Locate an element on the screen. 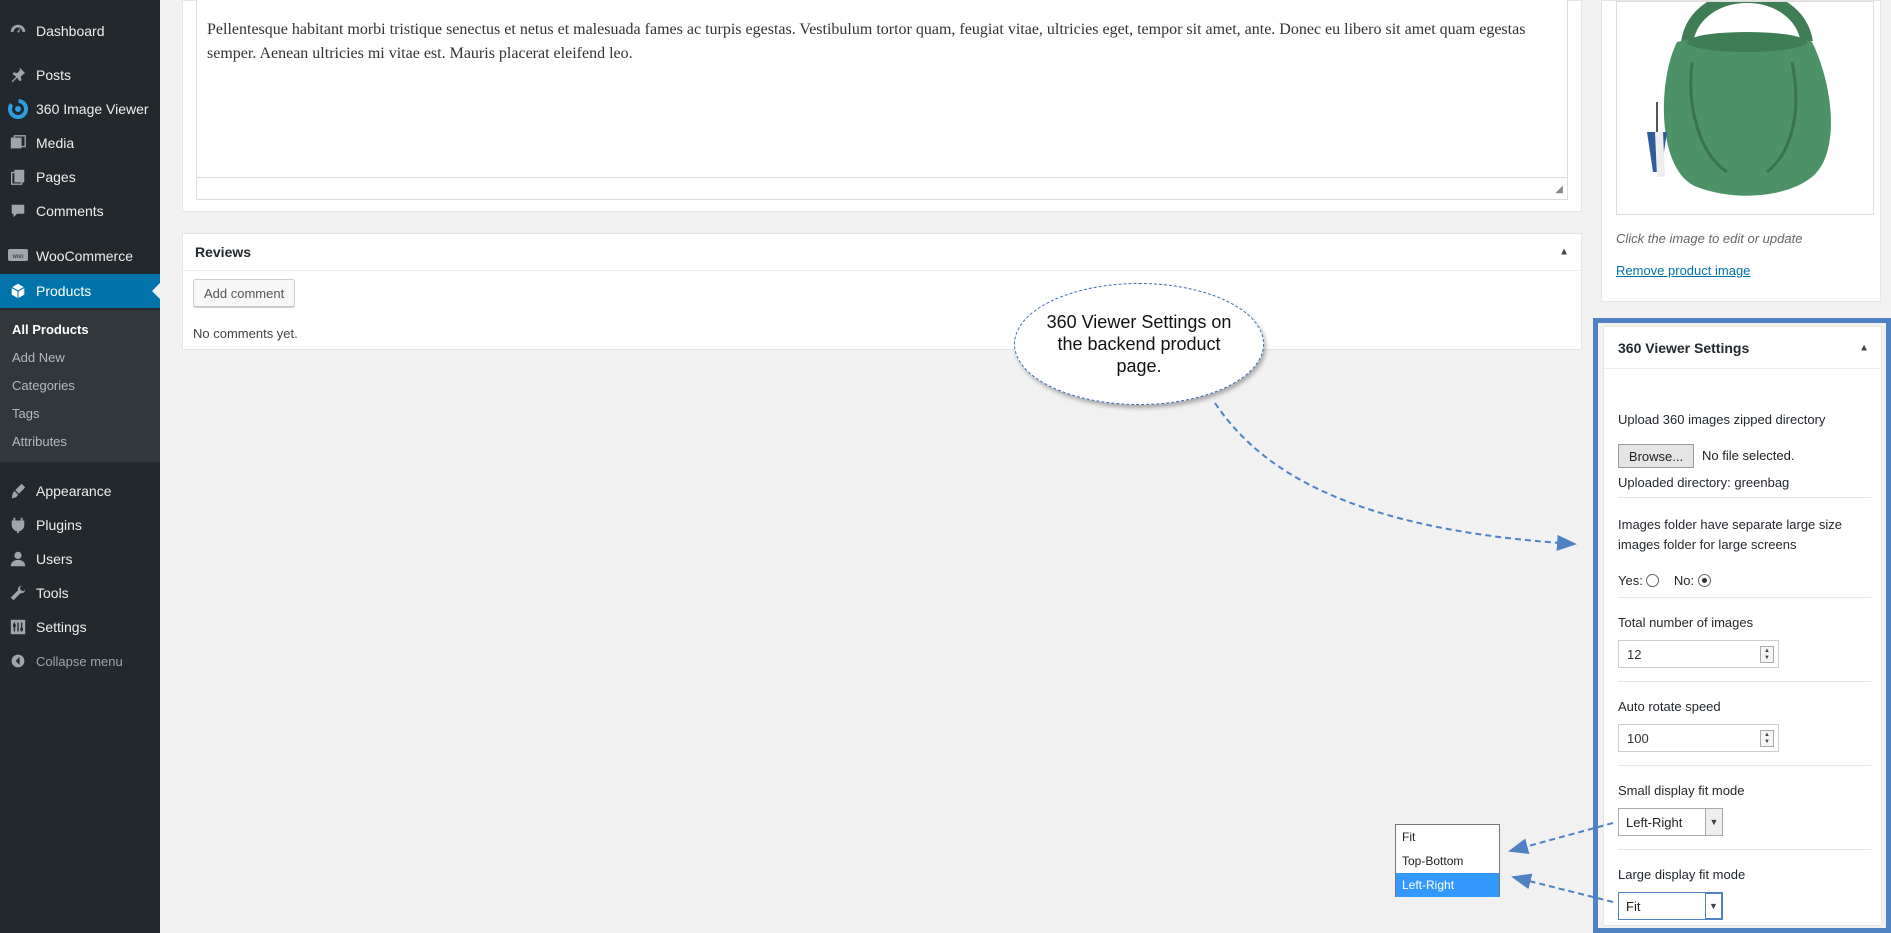  products-icon is located at coordinates (18, 291).